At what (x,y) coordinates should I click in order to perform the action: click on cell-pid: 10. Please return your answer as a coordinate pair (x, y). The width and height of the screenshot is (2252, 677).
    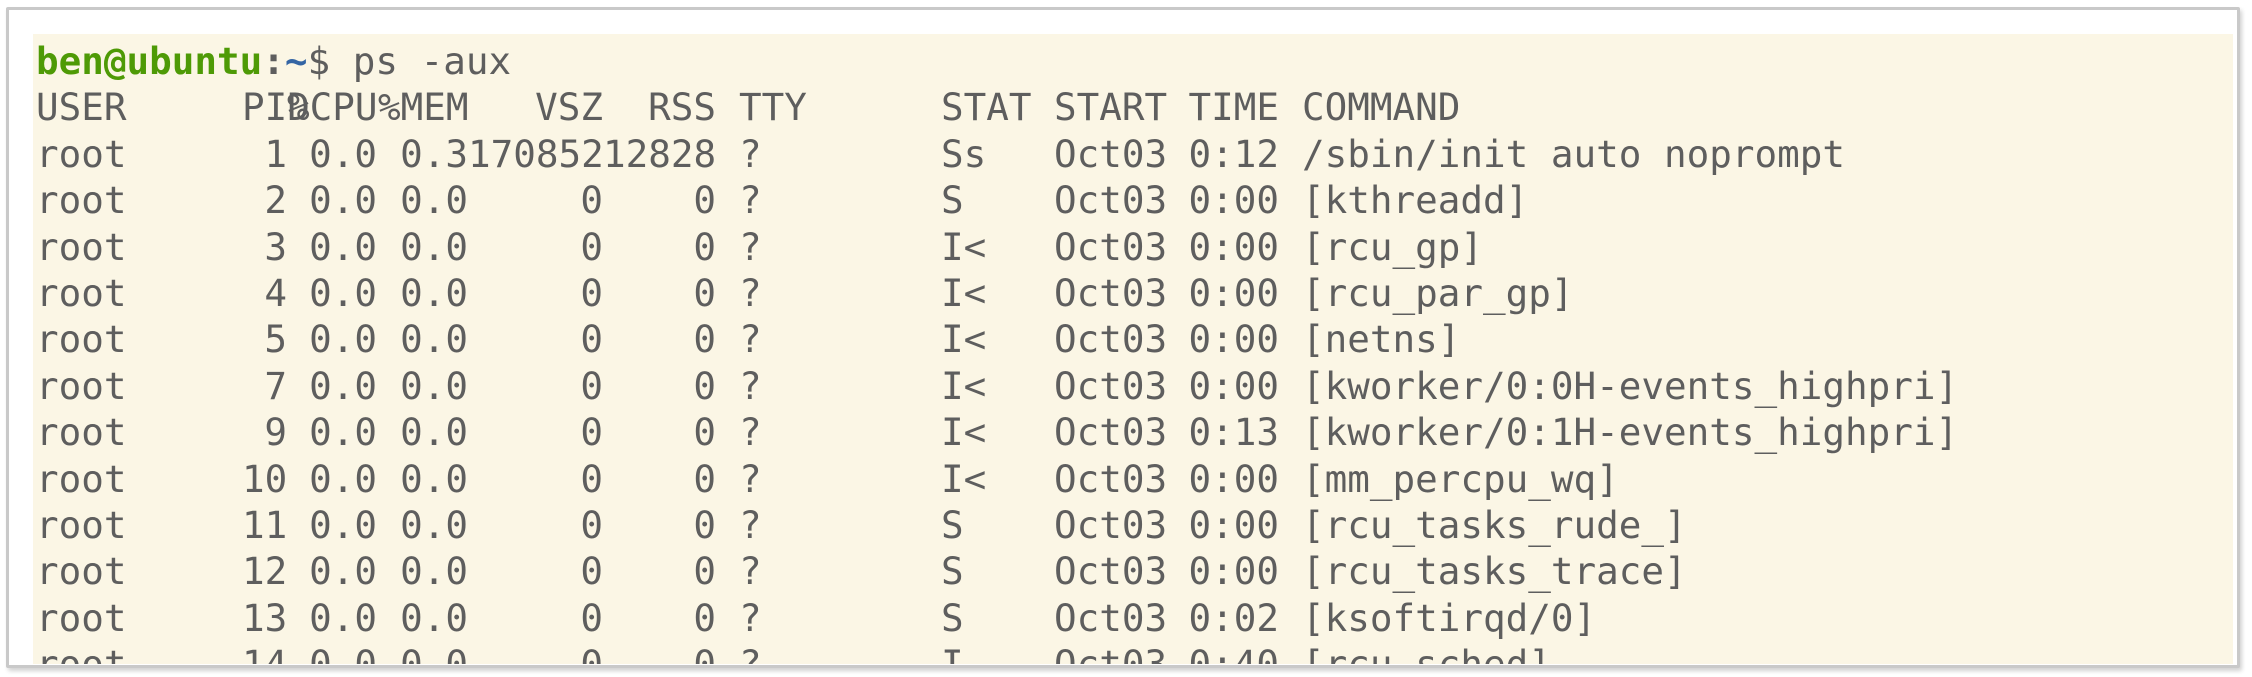
    Looking at the image, I should click on (265, 478).